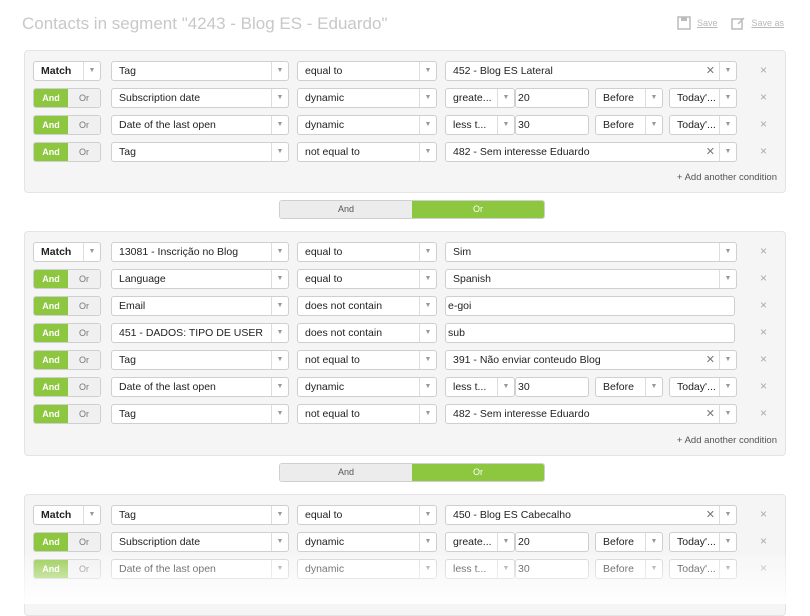 This screenshot has height=616, width=810. Describe the element at coordinates (590, 333) in the screenshot. I see `value-input: sub` at that location.